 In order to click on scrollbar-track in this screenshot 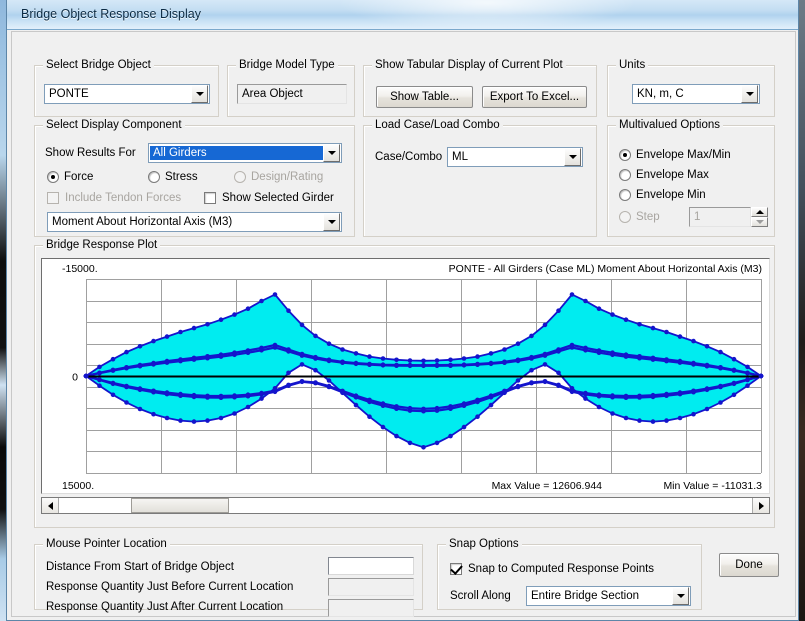, I will do `click(405, 505)`.